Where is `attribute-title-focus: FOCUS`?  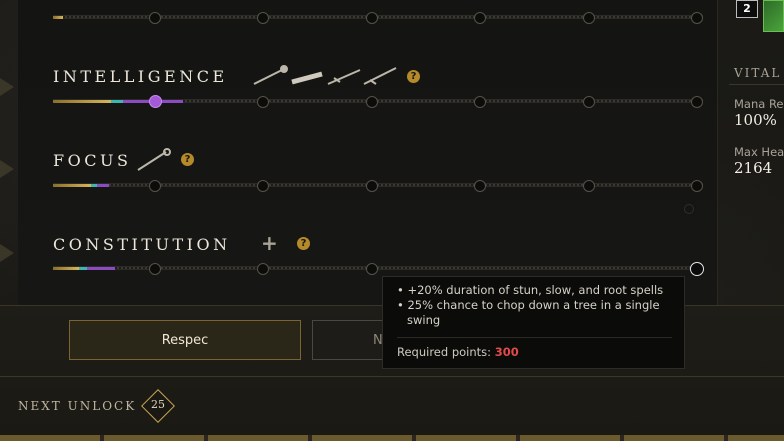 attribute-title-focus: FOCUS is located at coordinates (92, 160).